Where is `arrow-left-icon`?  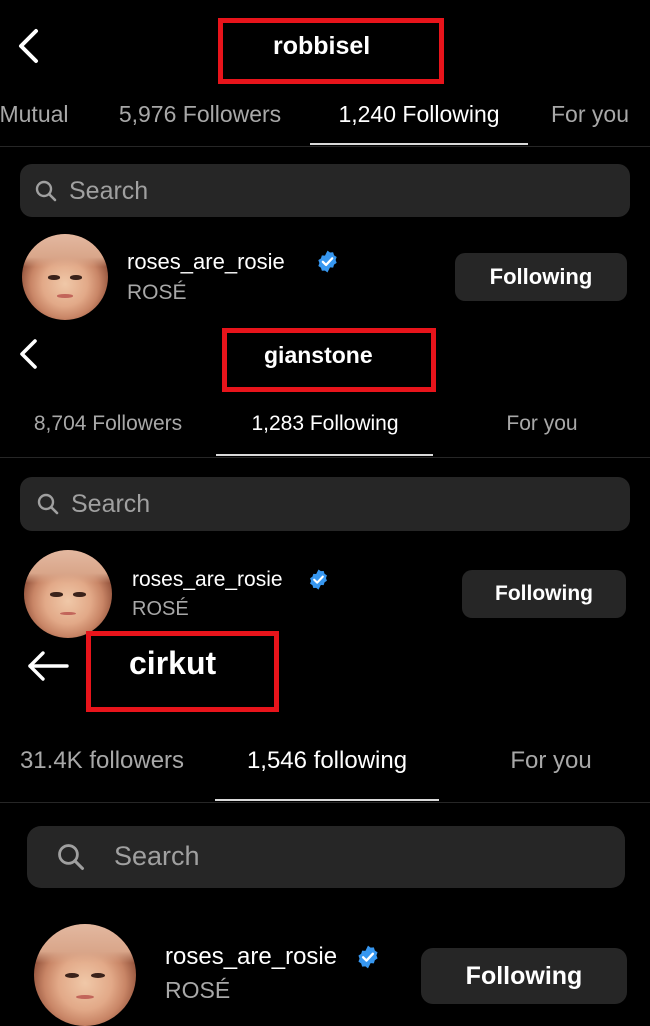 arrow-left-icon is located at coordinates (48, 666).